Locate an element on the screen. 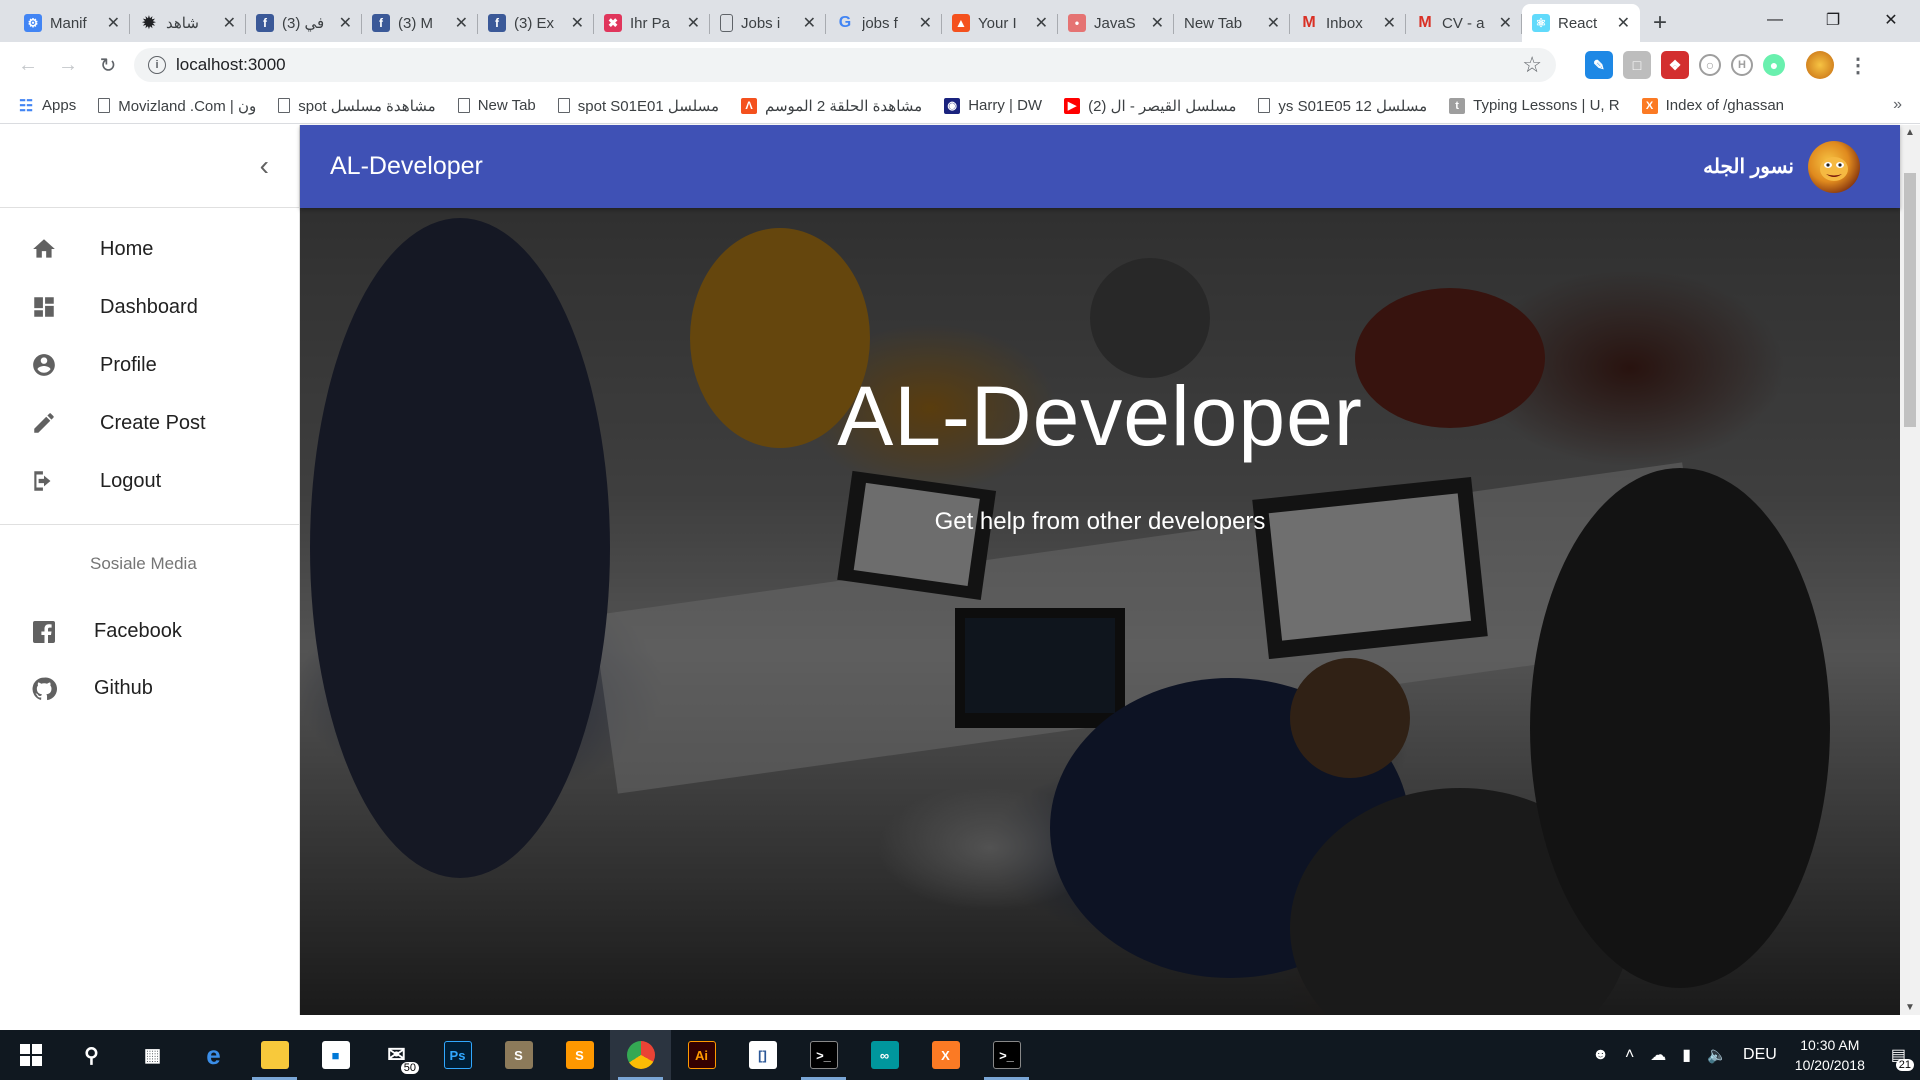 The height and width of the screenshot is (1080, 1920). info-icon: i is located at coordinates (157, 65).